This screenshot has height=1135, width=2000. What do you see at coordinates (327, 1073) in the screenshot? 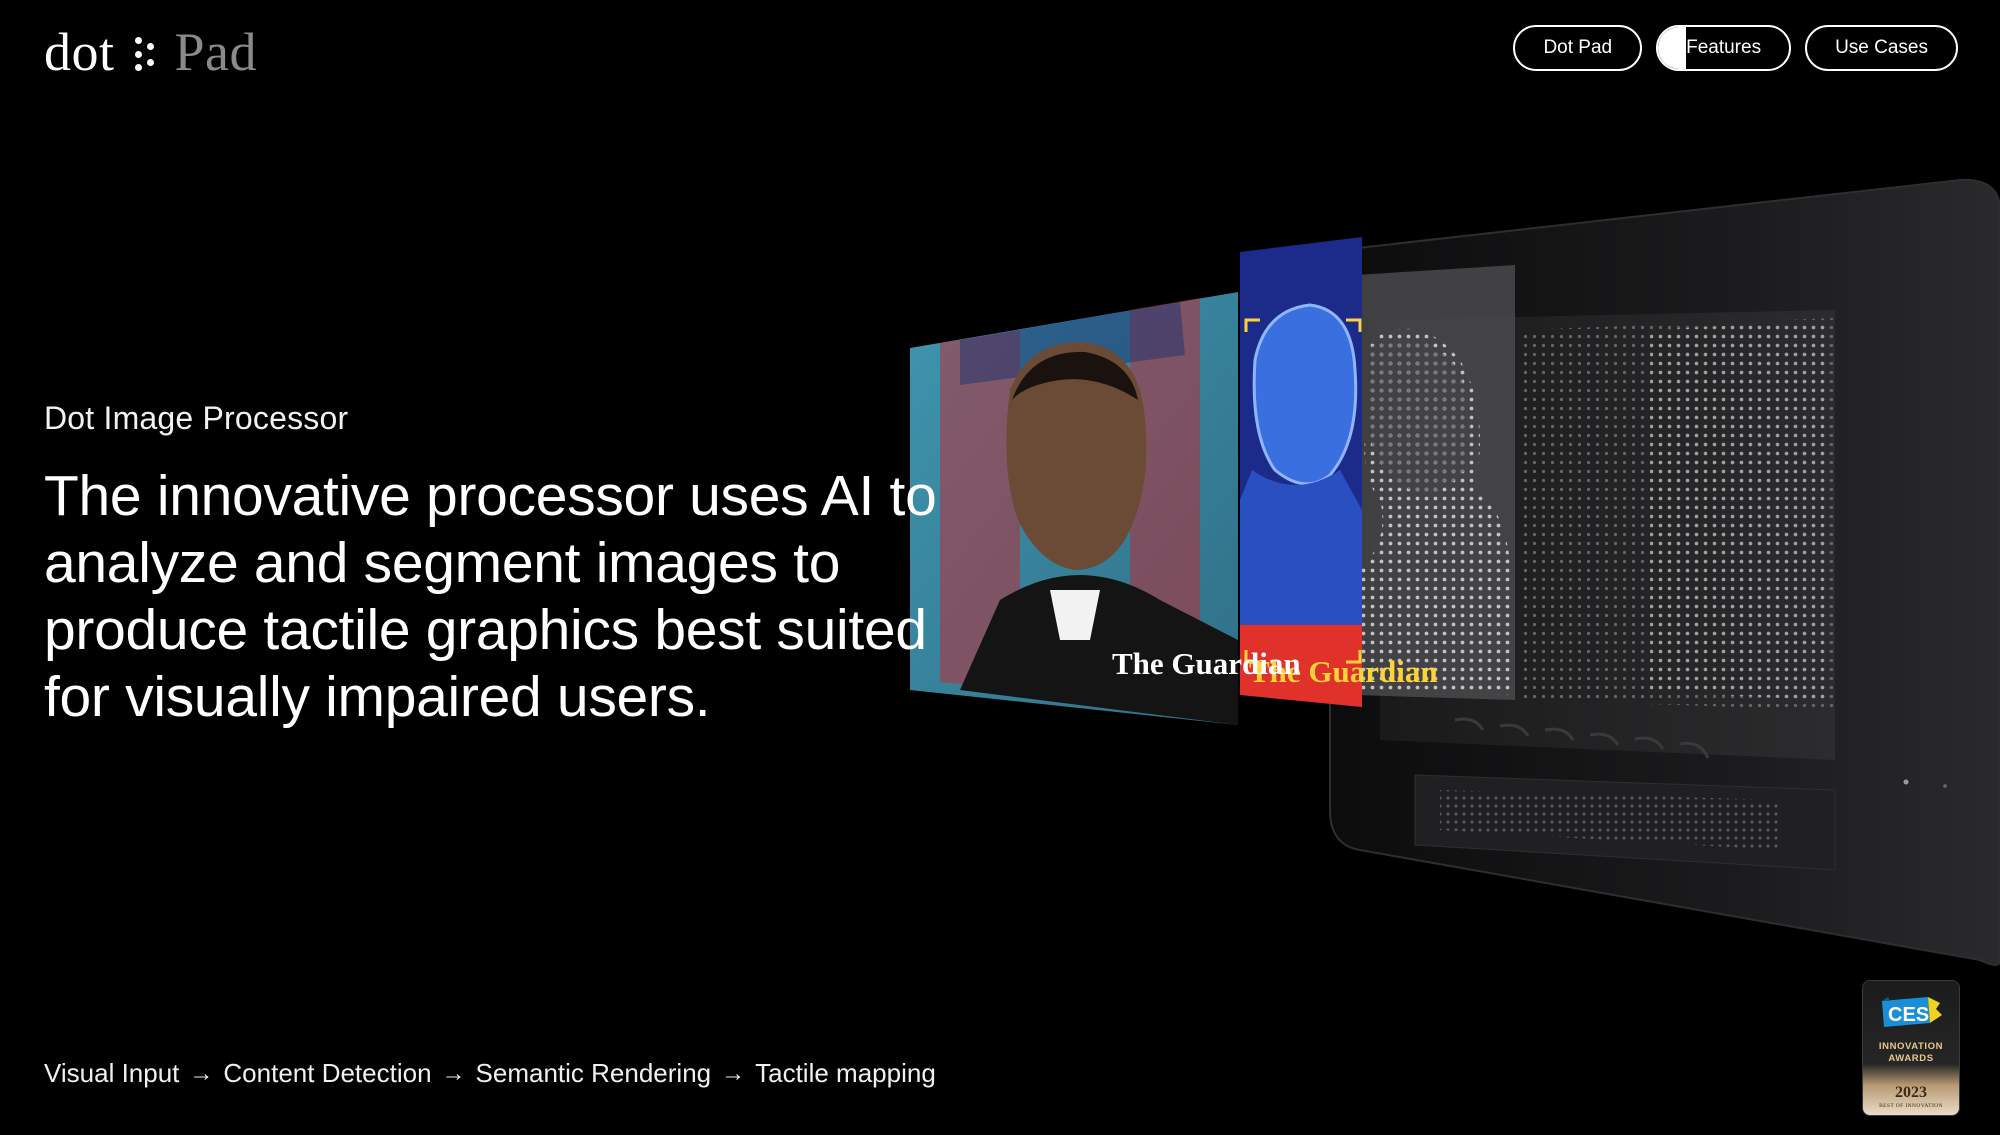
I see `pipeline-step-content-detection: Content Detection` at bounding box center [327, 1073].